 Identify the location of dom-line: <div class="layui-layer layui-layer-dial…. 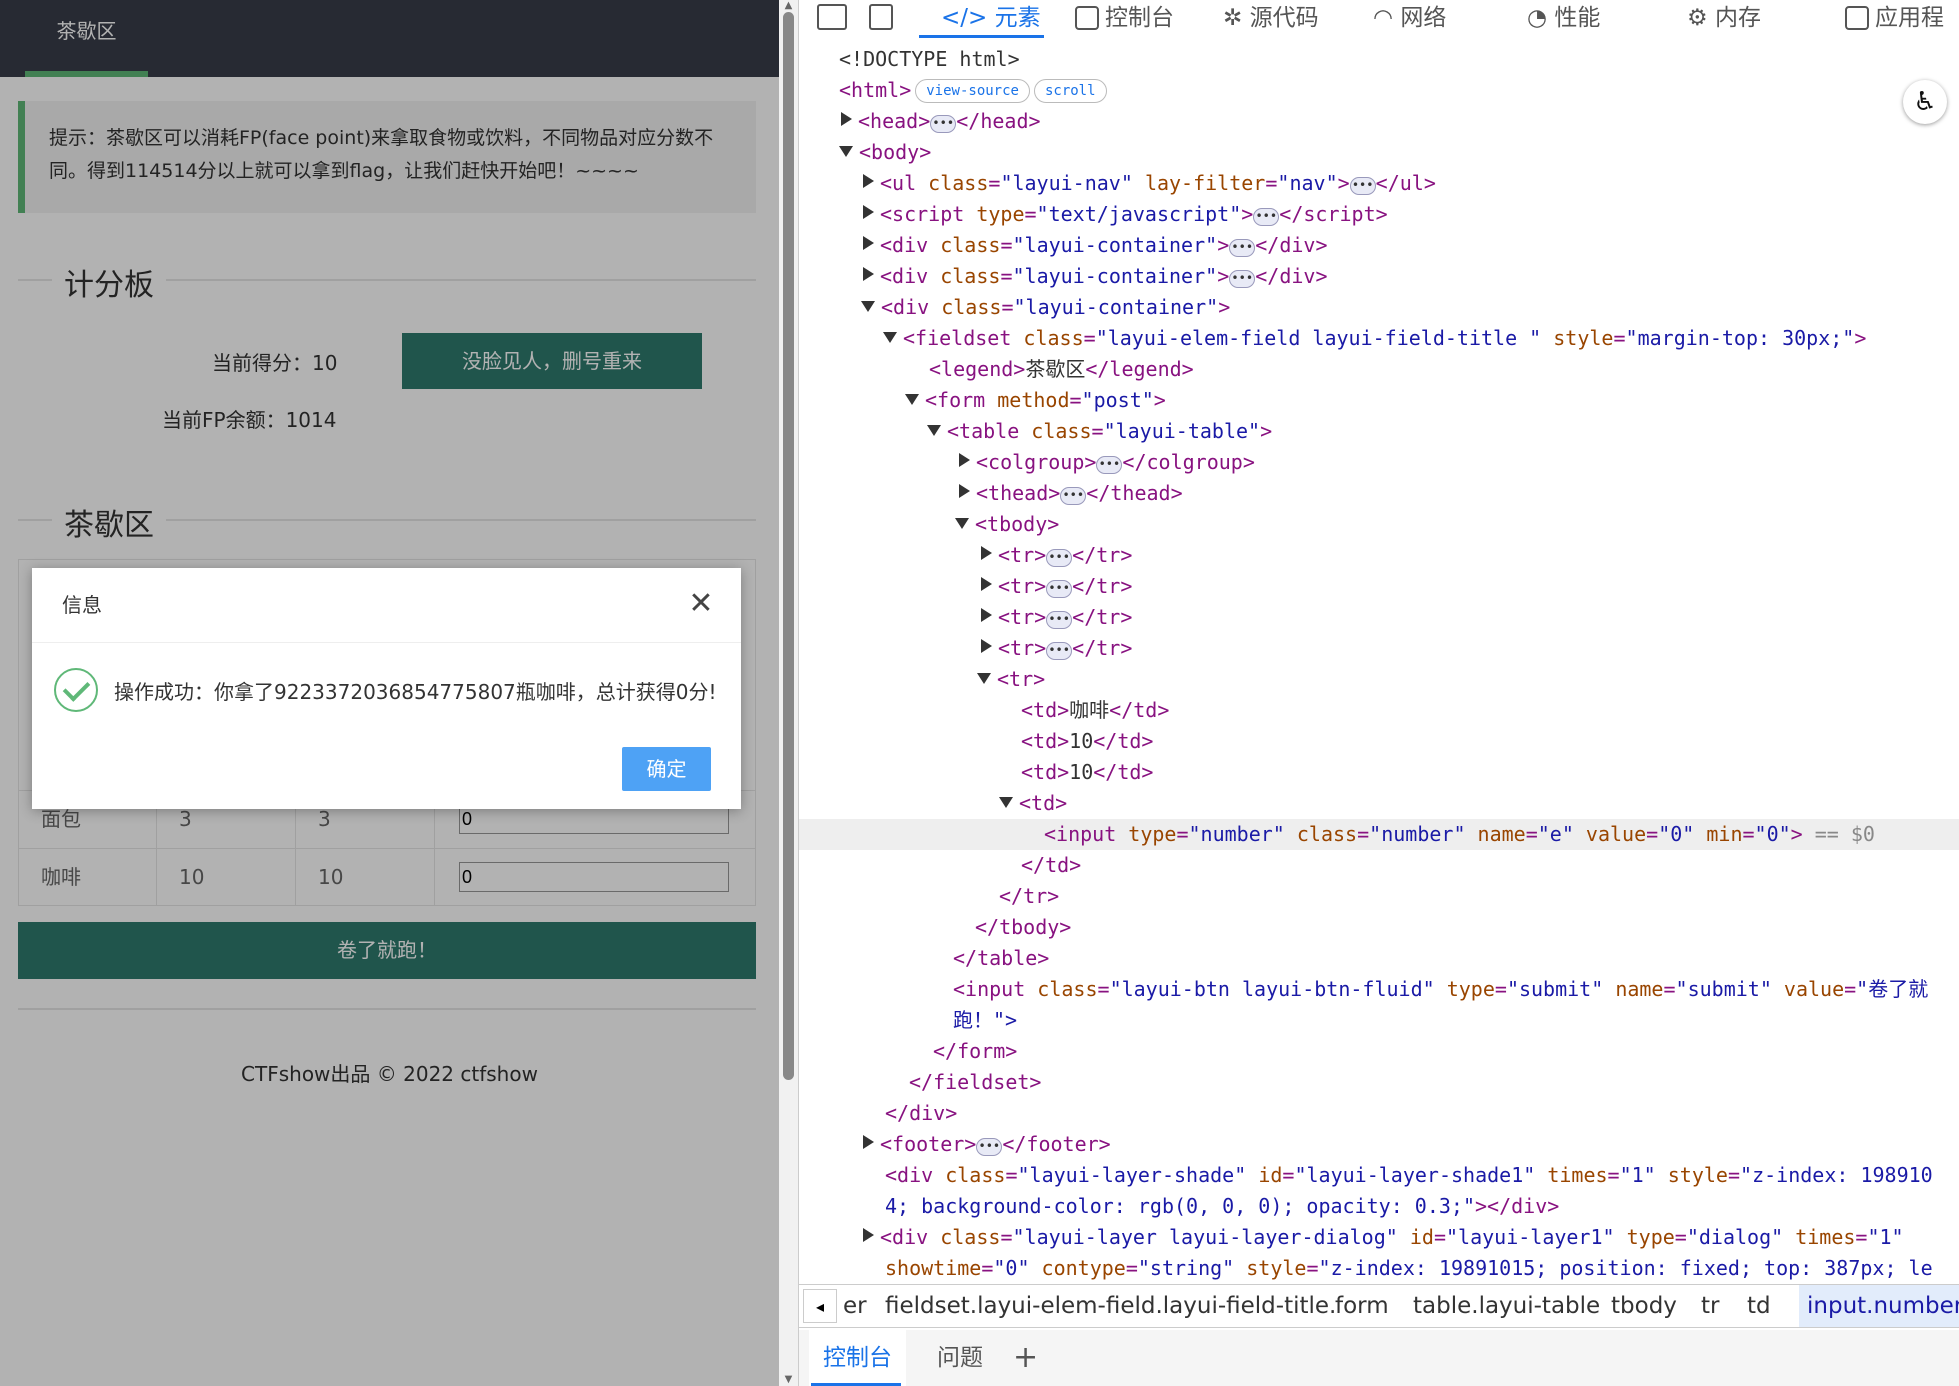
(1379, 1237).